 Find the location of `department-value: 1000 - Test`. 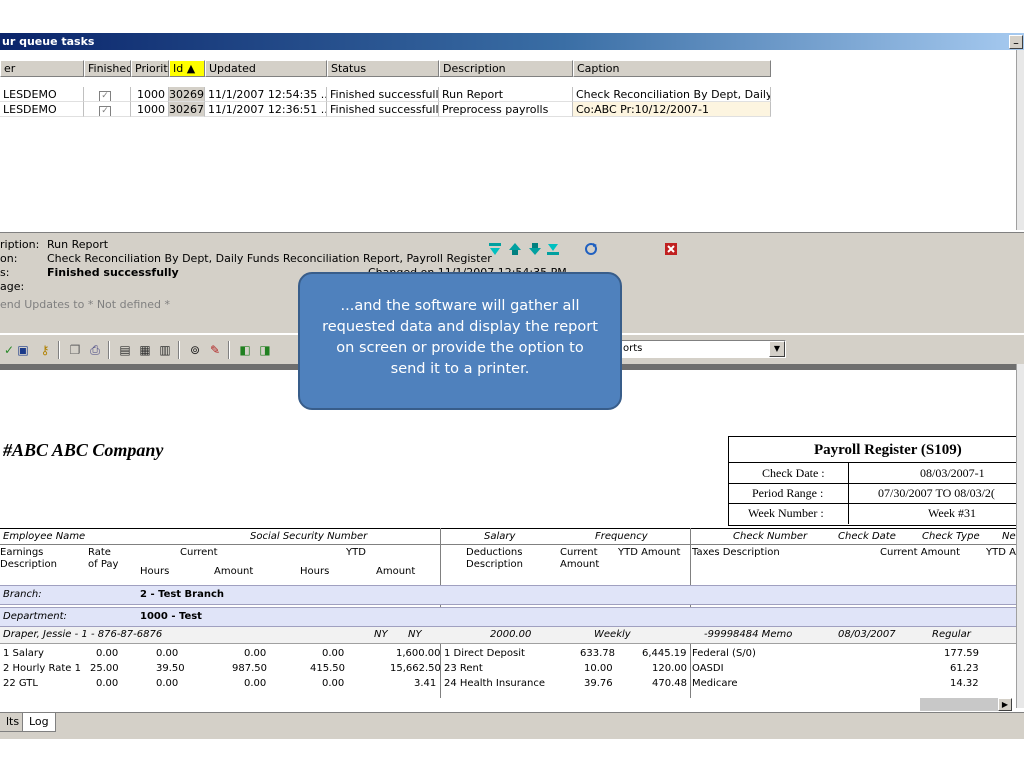

department-value: 1000 - Test is located at coordinates (171, 616).